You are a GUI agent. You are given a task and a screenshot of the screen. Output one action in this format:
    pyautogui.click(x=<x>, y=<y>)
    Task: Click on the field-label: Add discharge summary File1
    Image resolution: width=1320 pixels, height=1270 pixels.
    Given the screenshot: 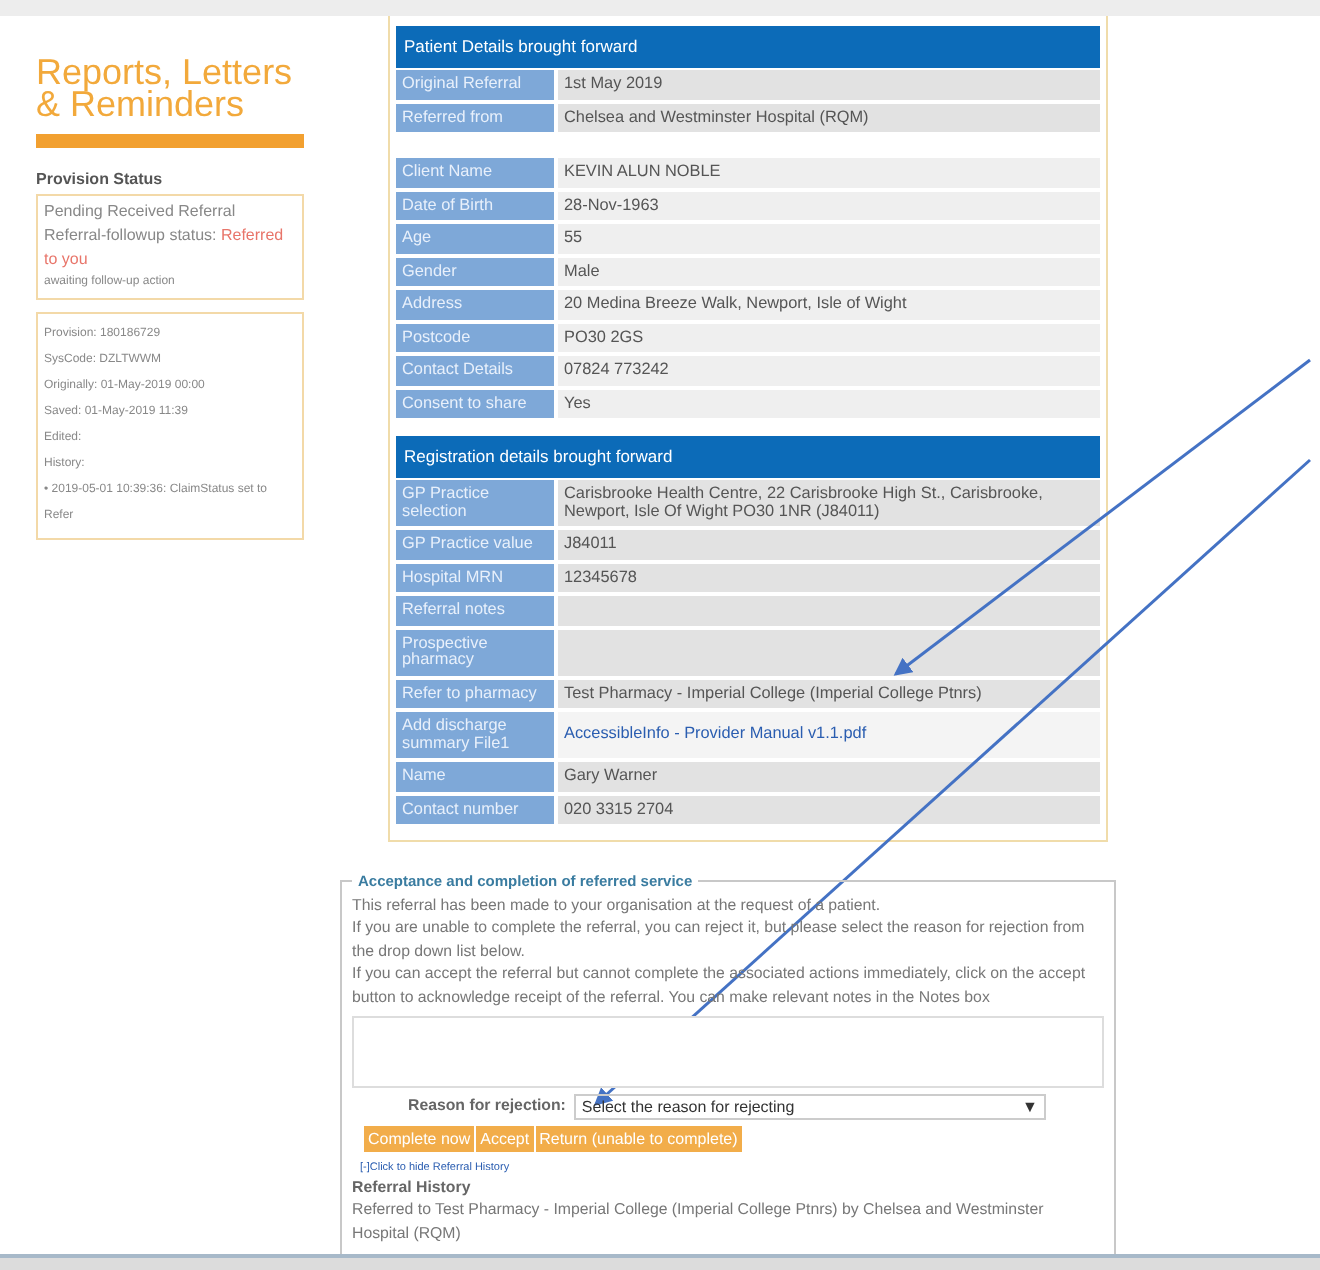 What is the action you would take?
    pyautogui.click(x=475, y=735)
    